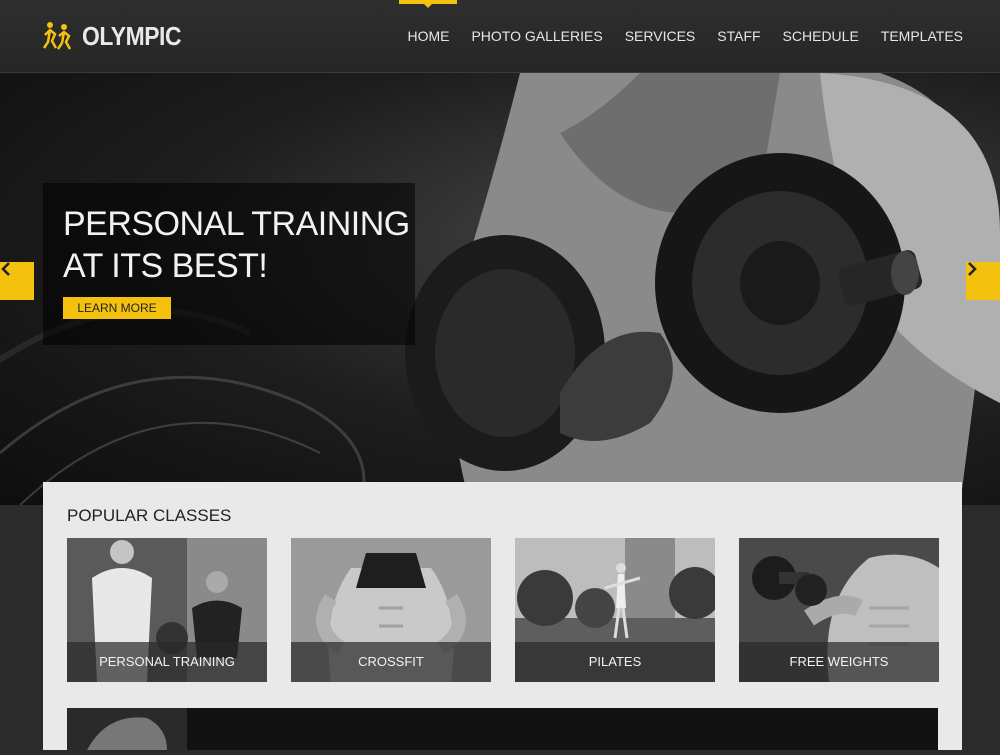 The image size is (1000, 755). I want to click on hero-title-line2: AT ITS BEST!, so click(165, 266).